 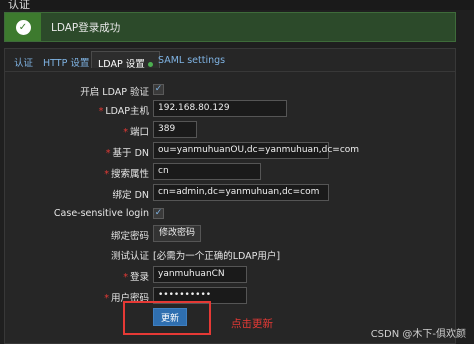 I want to click on row-user-password: * 用户密码 ••••••••••, so click(x=230, y=296).